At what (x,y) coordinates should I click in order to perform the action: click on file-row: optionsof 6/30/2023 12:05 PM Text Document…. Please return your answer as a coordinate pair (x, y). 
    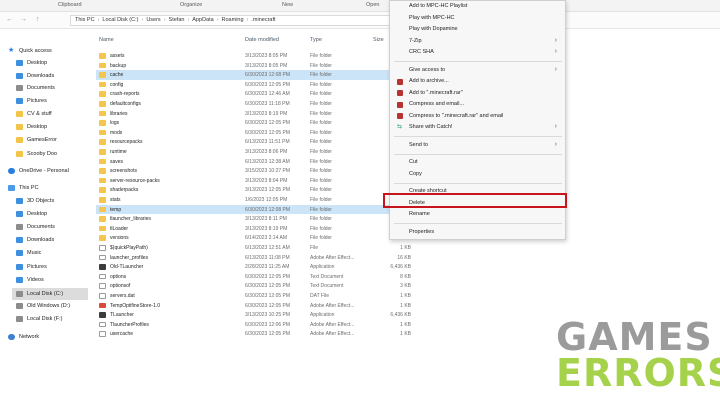
    Looking at the image, I should click on (258, 286).